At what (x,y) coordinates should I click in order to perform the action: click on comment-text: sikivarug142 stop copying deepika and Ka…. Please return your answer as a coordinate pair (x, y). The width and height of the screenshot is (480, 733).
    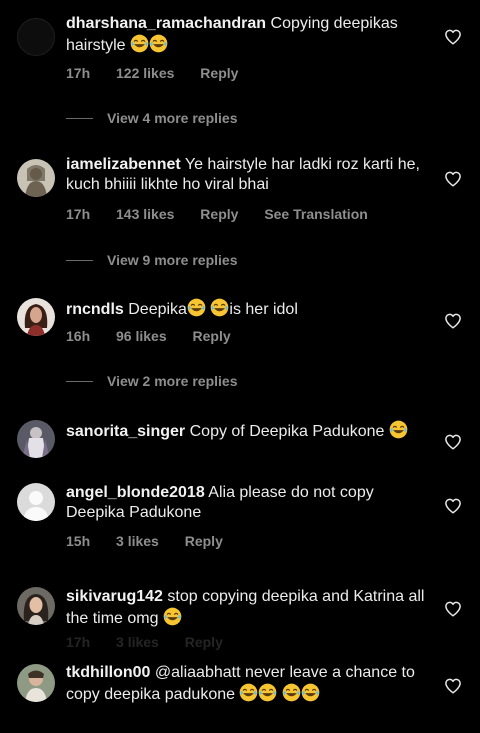
    Looking at the image, I should click on (251, 608).